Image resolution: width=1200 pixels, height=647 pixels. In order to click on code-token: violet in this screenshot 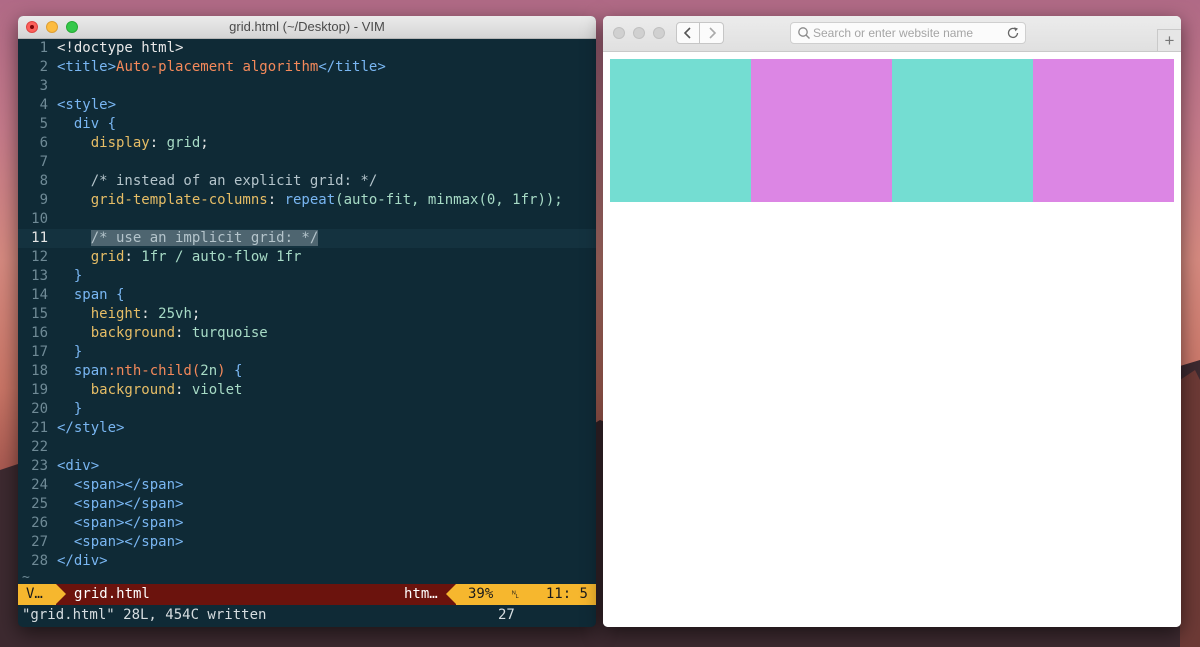, I will do `click(217, 390)`.